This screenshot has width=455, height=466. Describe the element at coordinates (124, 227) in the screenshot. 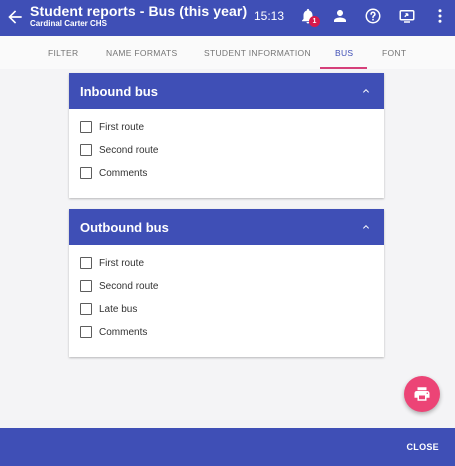

I see `outbound-bus-title: Outbound bus` at that location.